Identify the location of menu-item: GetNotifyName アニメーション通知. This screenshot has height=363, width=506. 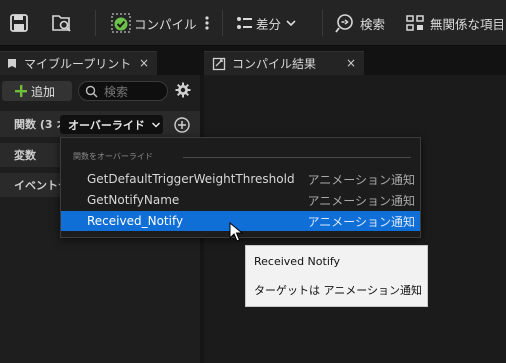
(240, 200).